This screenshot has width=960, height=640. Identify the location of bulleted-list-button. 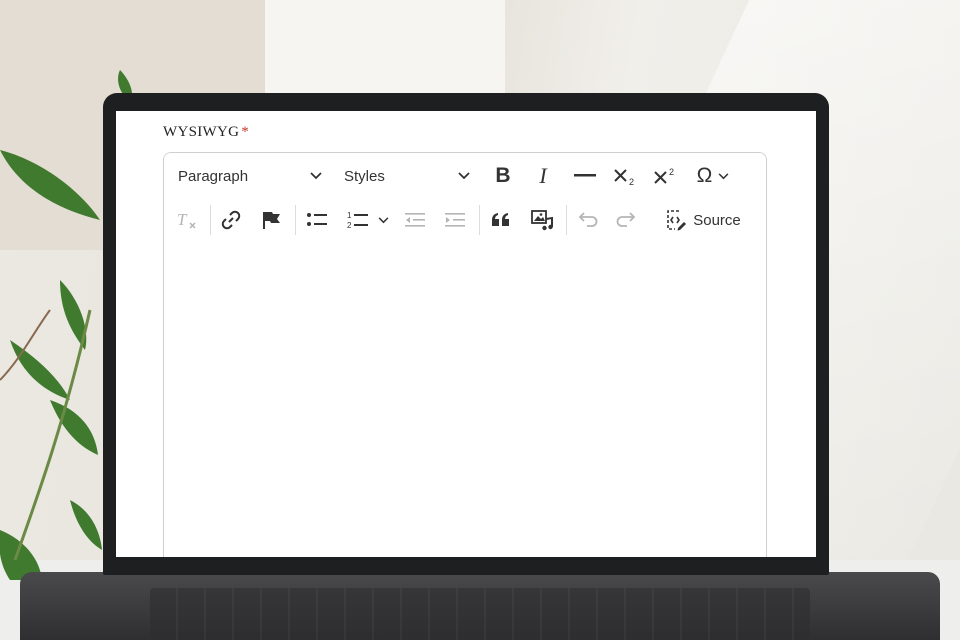
(317, 220).